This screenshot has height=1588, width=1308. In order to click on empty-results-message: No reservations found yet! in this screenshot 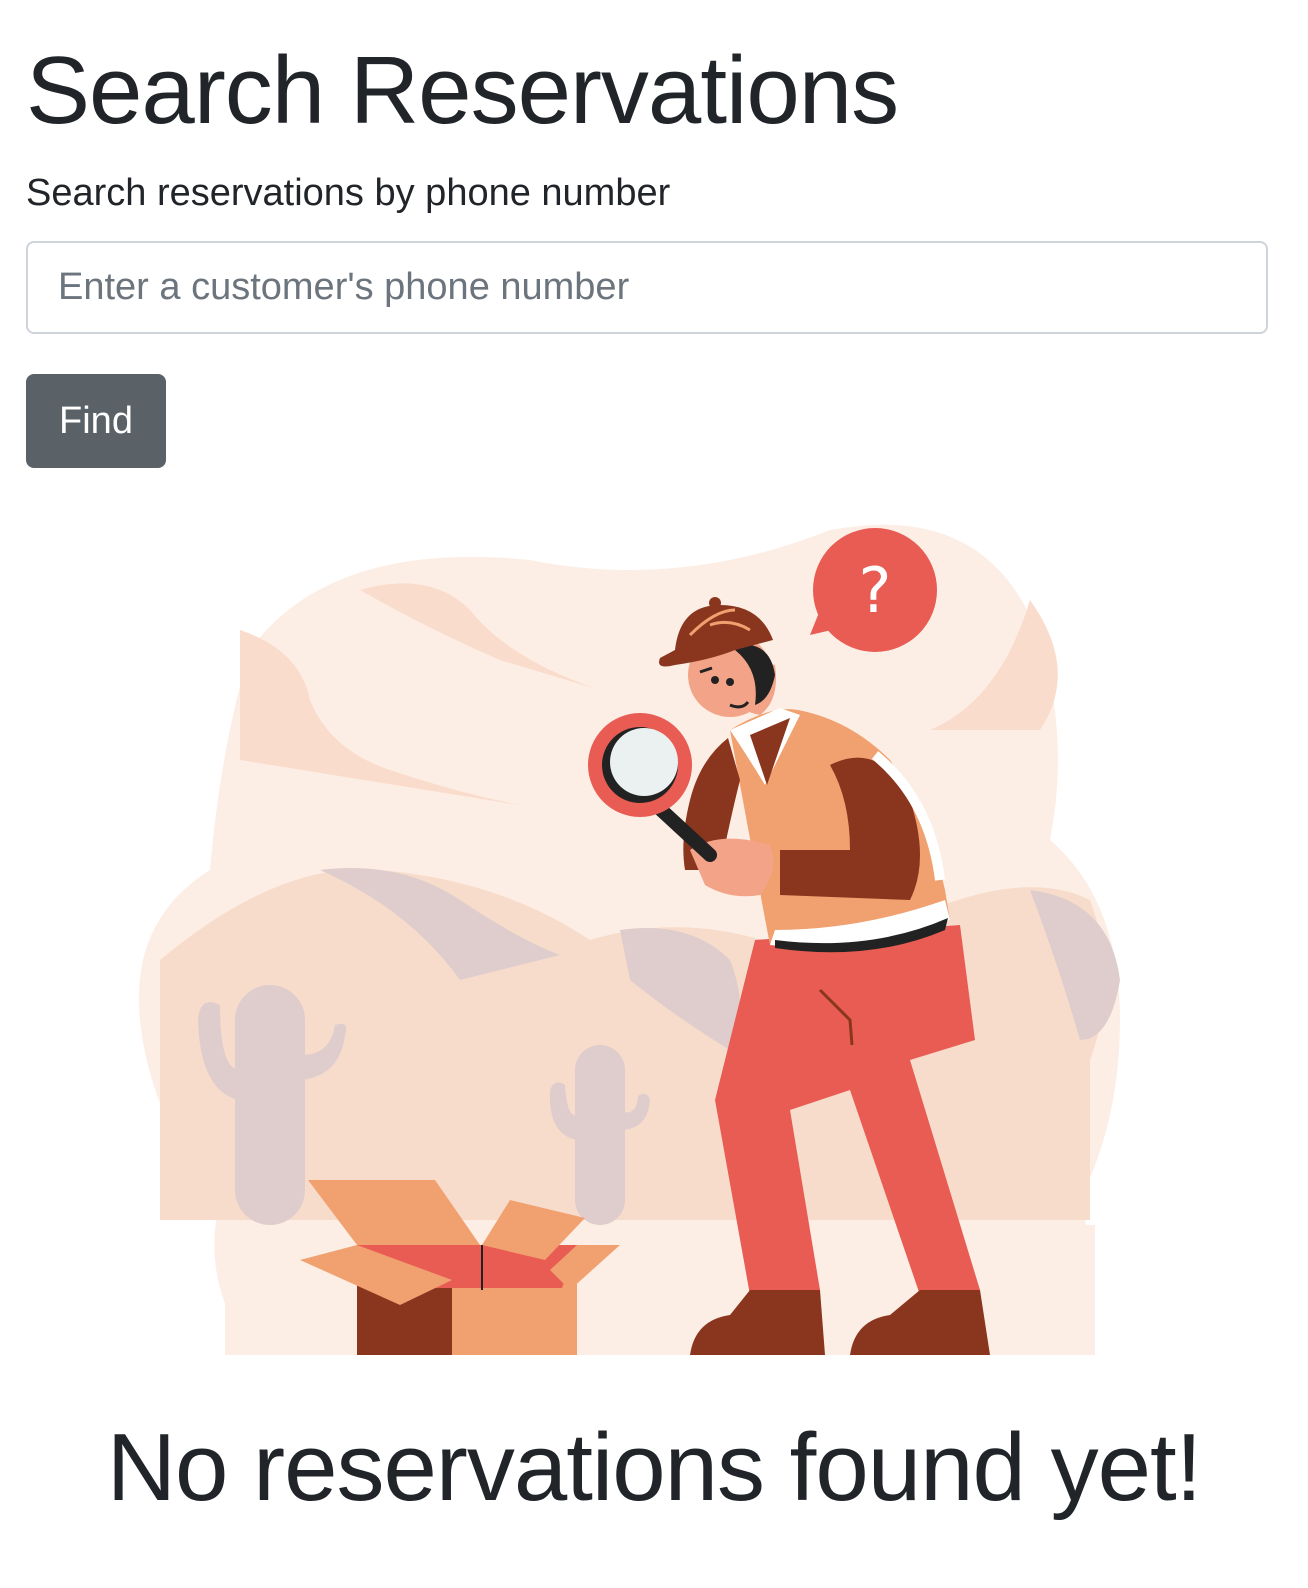, I will do `click(654, 1467)`.